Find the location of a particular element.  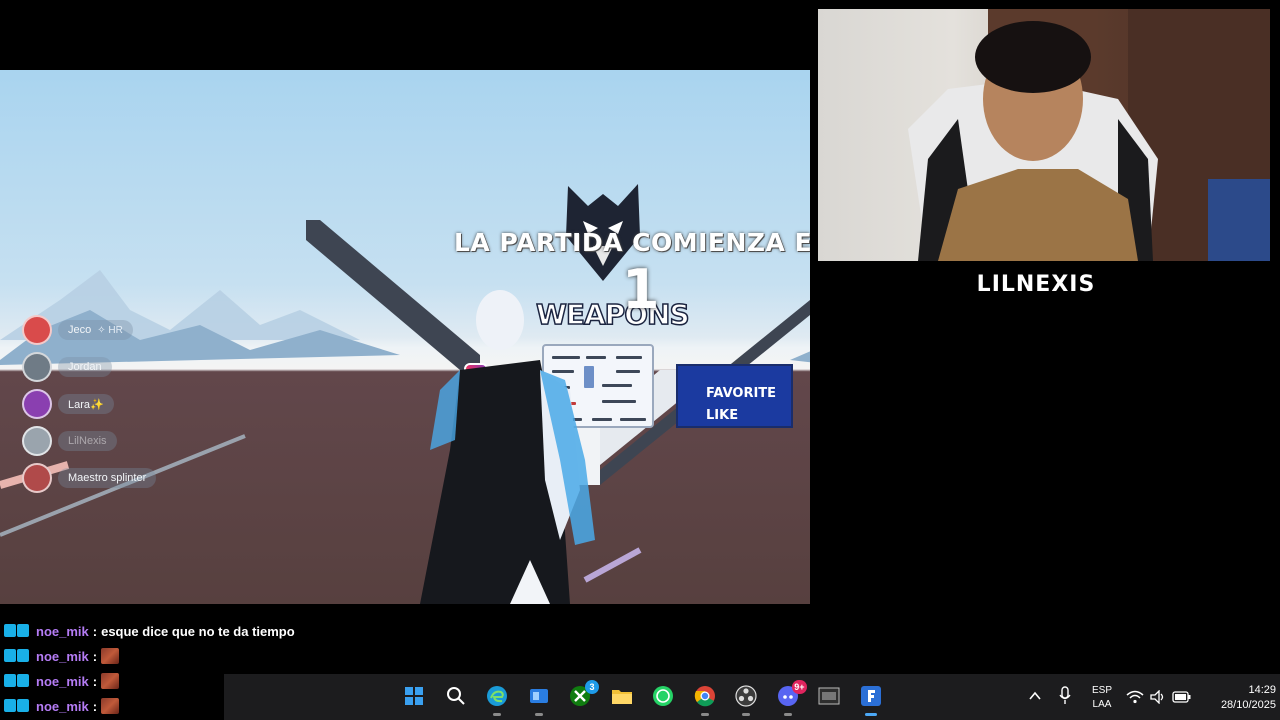

microphone-icon is located at coordinates (1065, 696).